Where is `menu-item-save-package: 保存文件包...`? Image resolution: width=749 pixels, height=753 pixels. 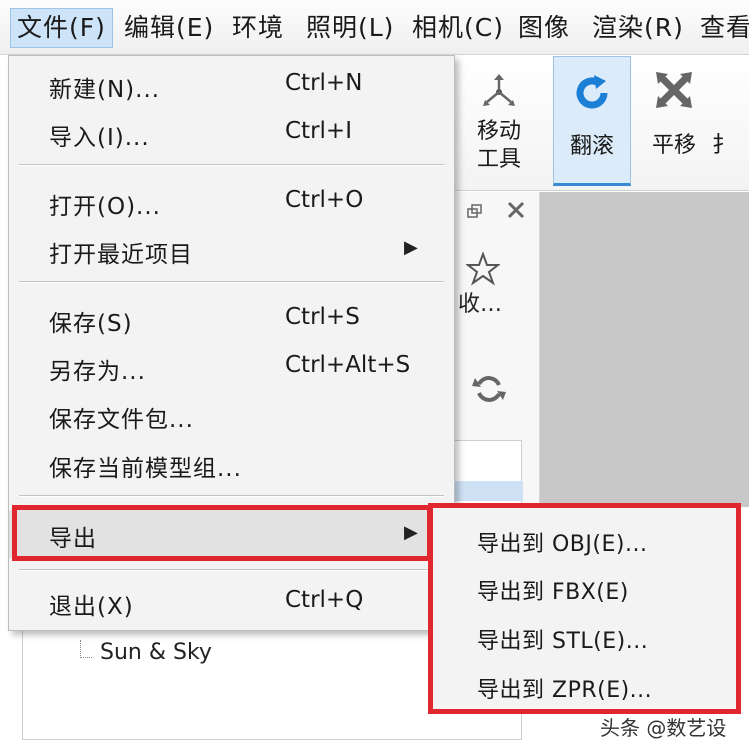 menu-item-save-package: 保存文件包... is located at coordinates (231, 415).